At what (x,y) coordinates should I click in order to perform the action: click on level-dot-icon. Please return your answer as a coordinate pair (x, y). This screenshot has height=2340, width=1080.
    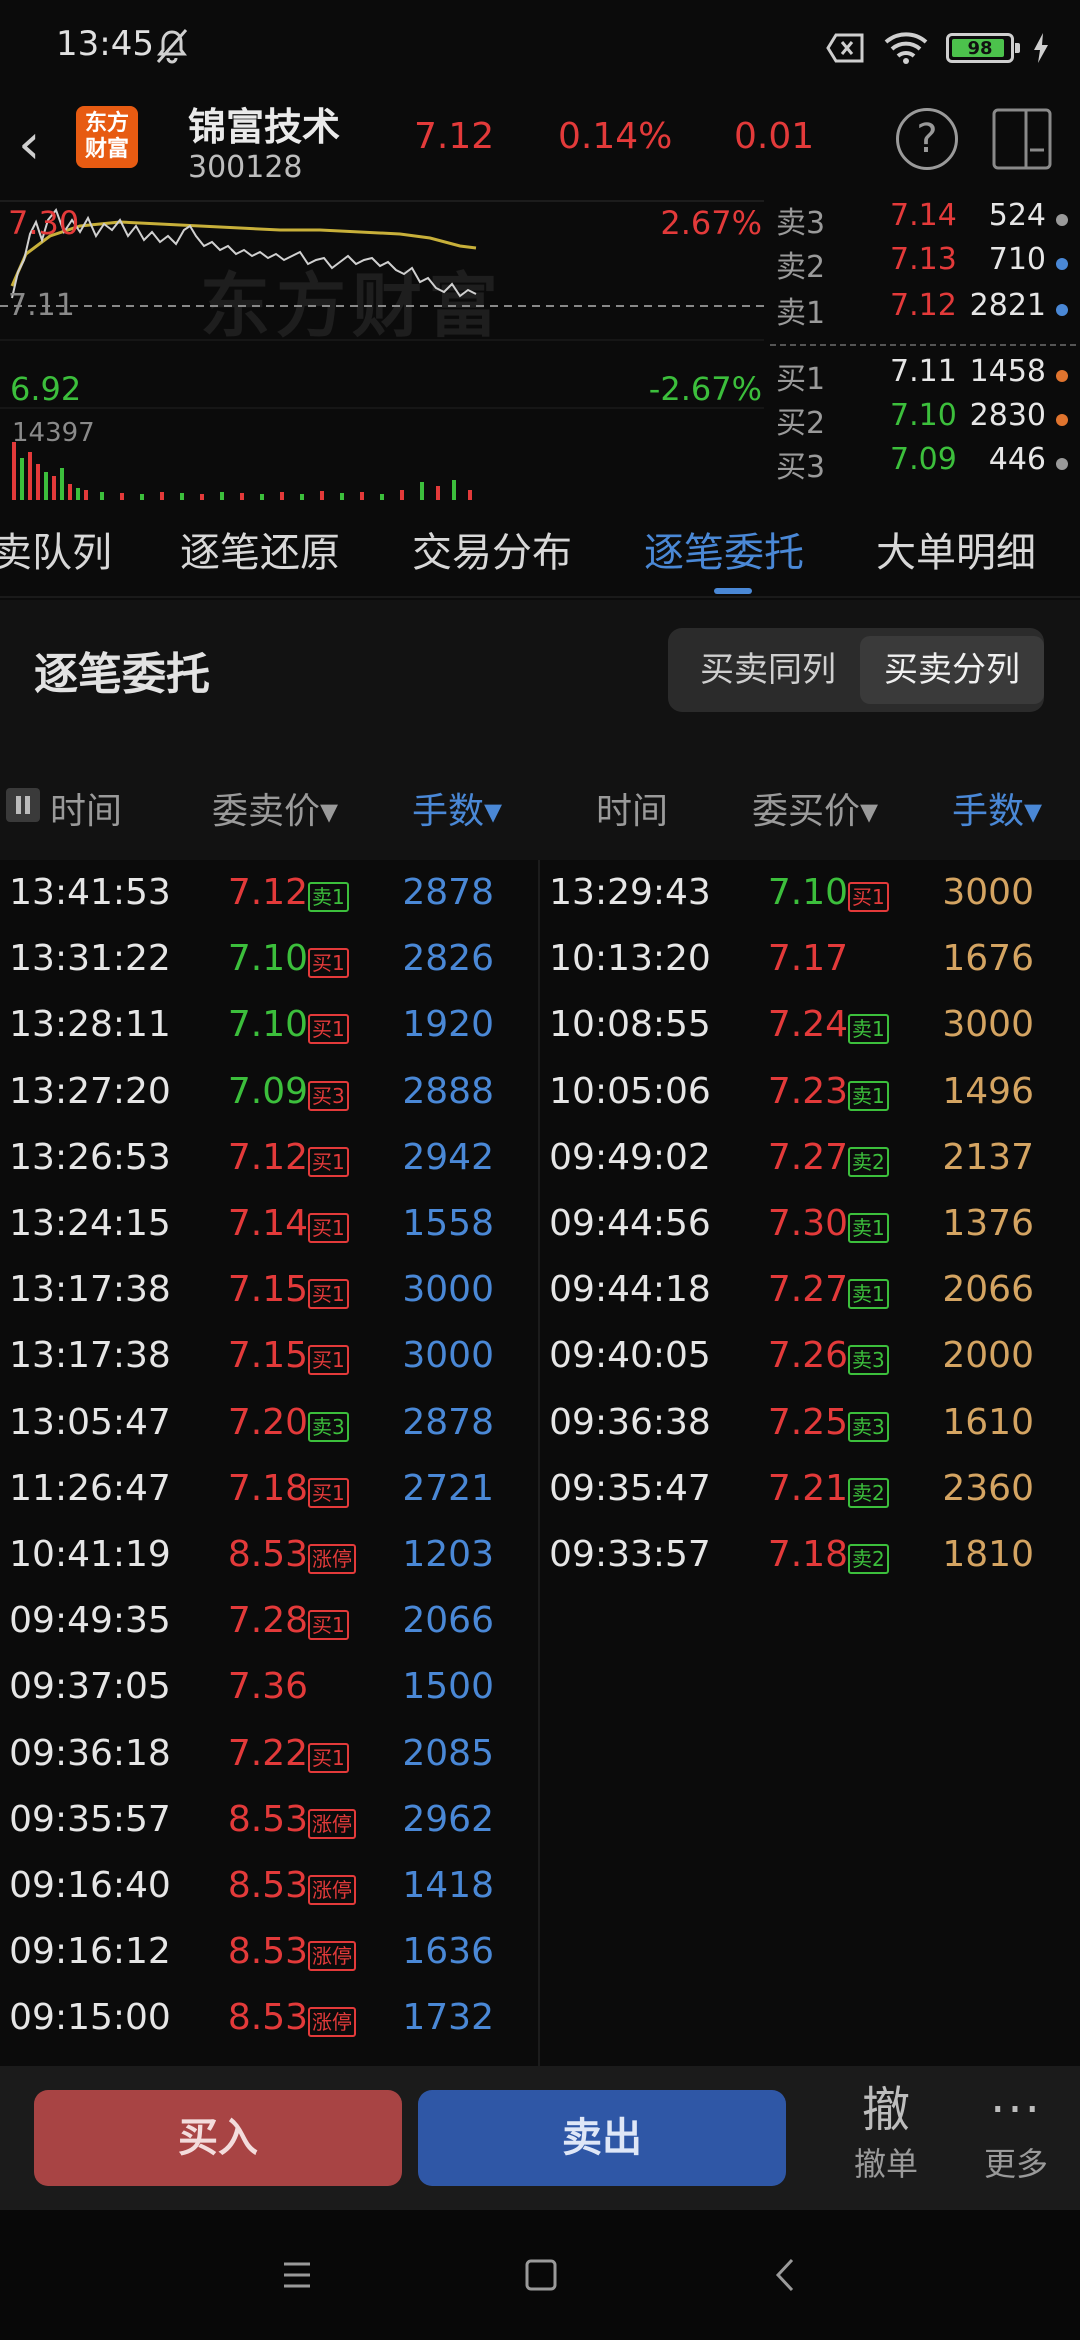
    Looking at the image, I should click on (1062, 420).